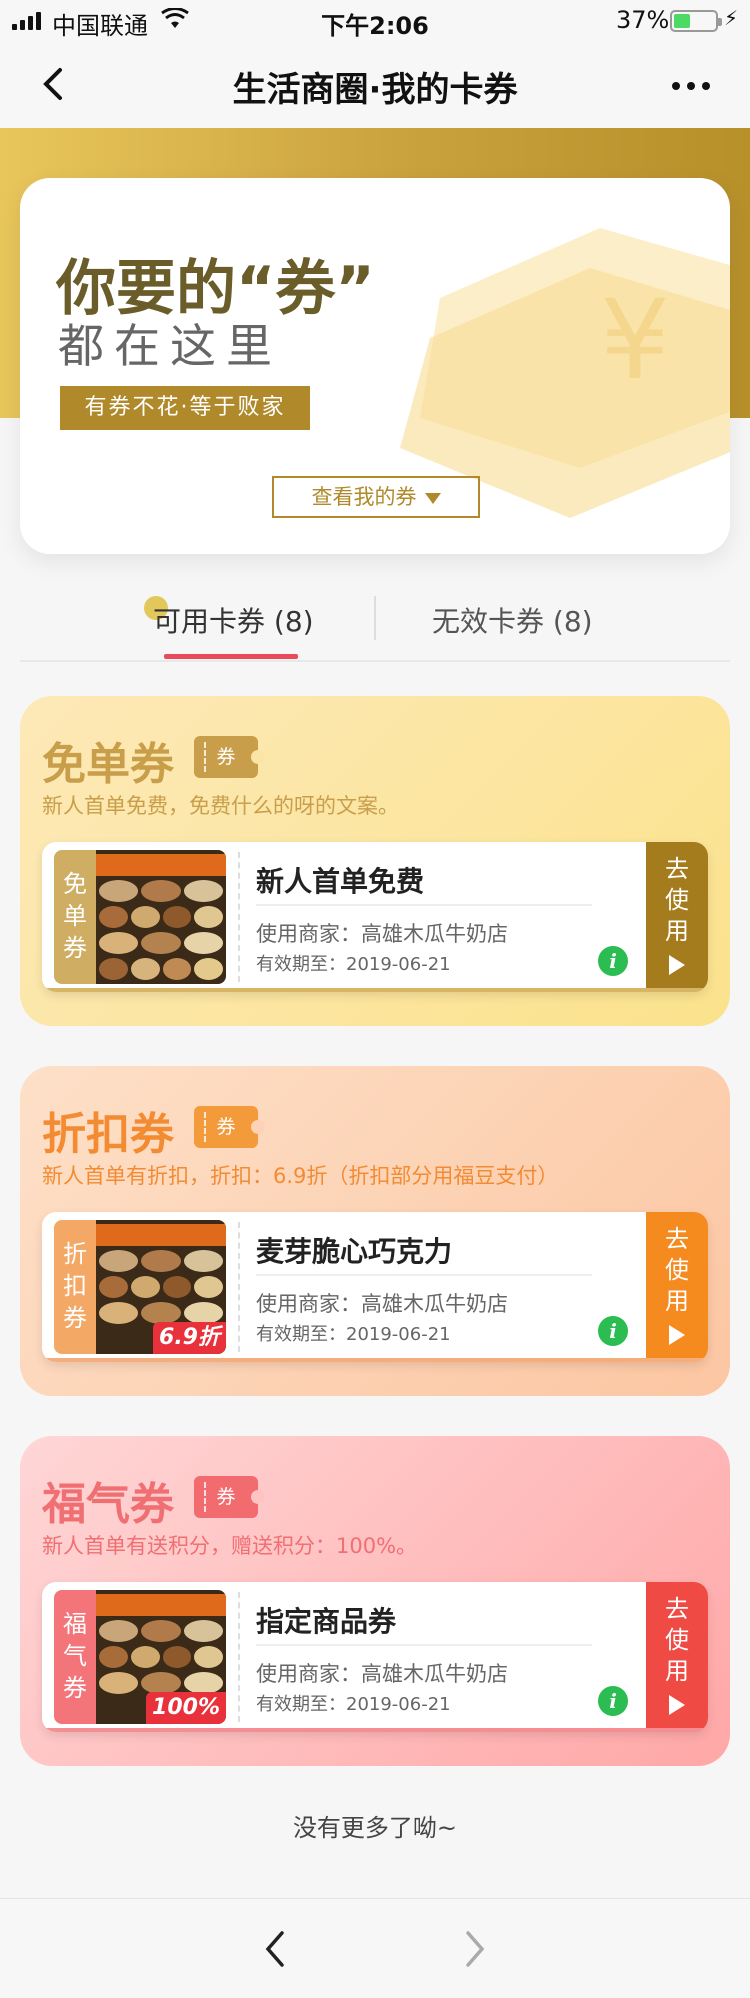 The height and width of the screenshot is (1998, 750). I want to click on chevron-right-icon, so click(475, 1949).